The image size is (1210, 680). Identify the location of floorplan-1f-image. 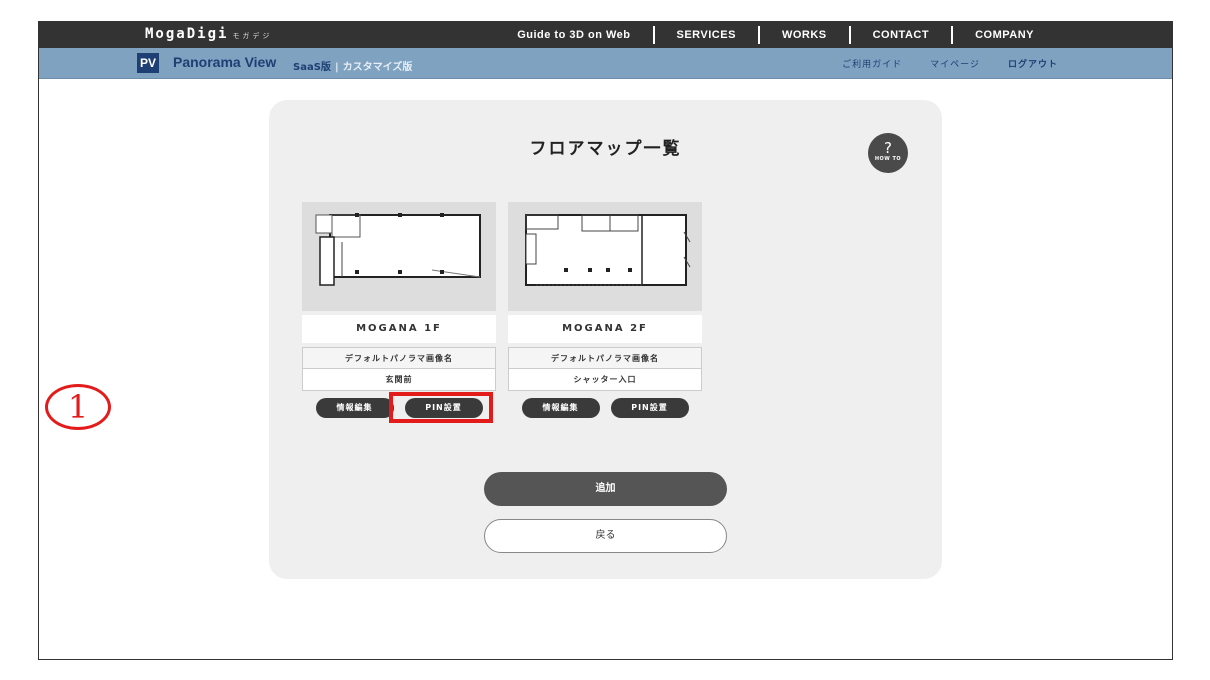
(398, 249).